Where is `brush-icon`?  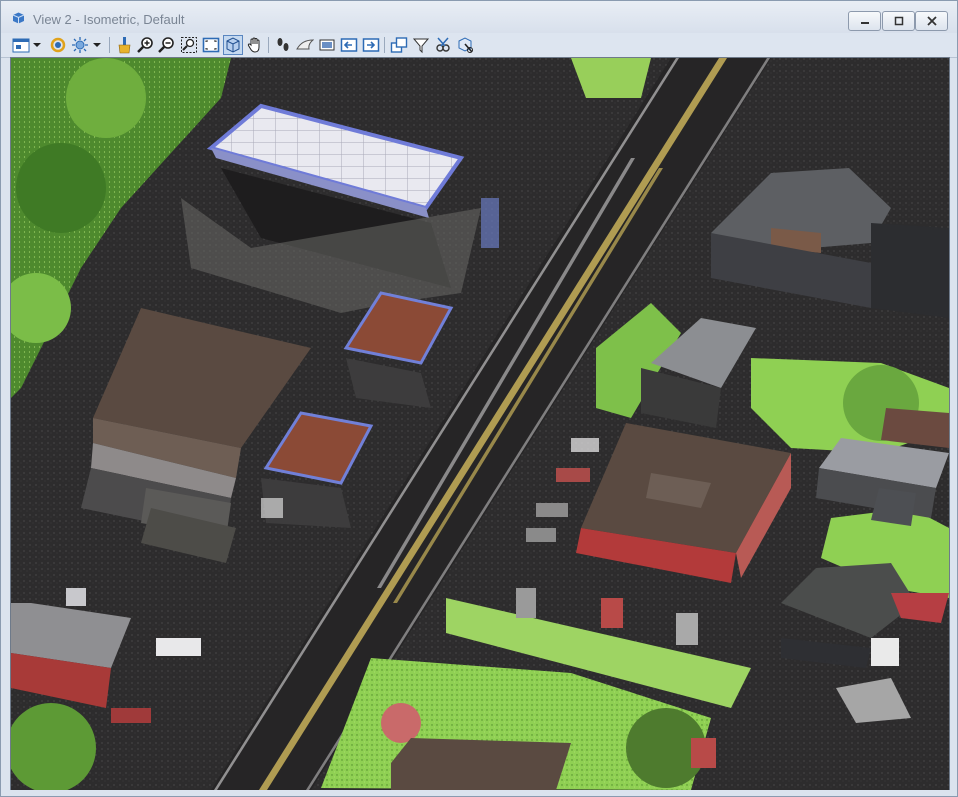 brush-icon is located at coordinates (124, 45).